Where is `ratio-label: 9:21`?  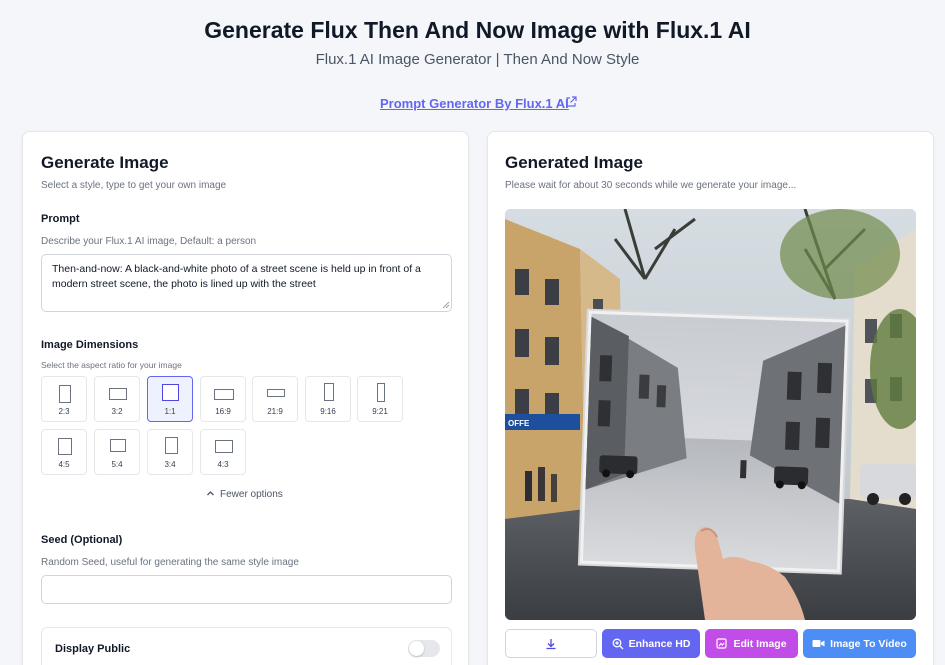
ratio-label: 9:21 is located at coordinates (380, 411).